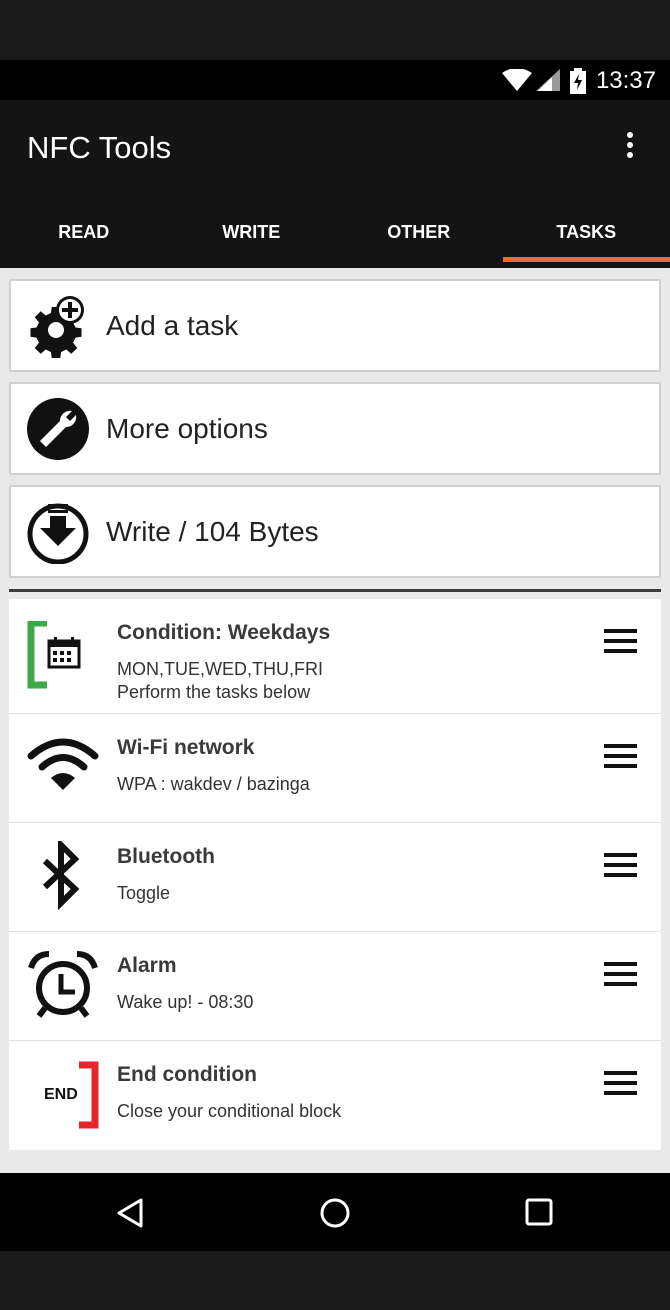 The height and width of the screenshot is (1310, 670). Describe the element at coordinates (335, 80) in the screenshot. I see `status-bar: 13:37` at that location.